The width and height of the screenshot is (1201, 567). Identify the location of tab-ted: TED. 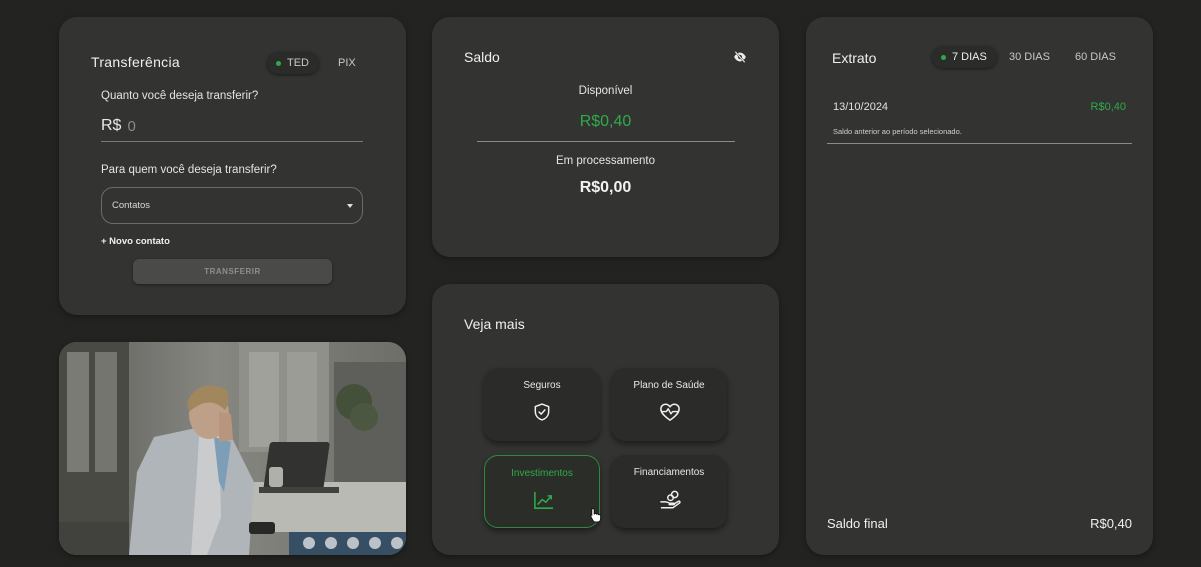
(293, 63).